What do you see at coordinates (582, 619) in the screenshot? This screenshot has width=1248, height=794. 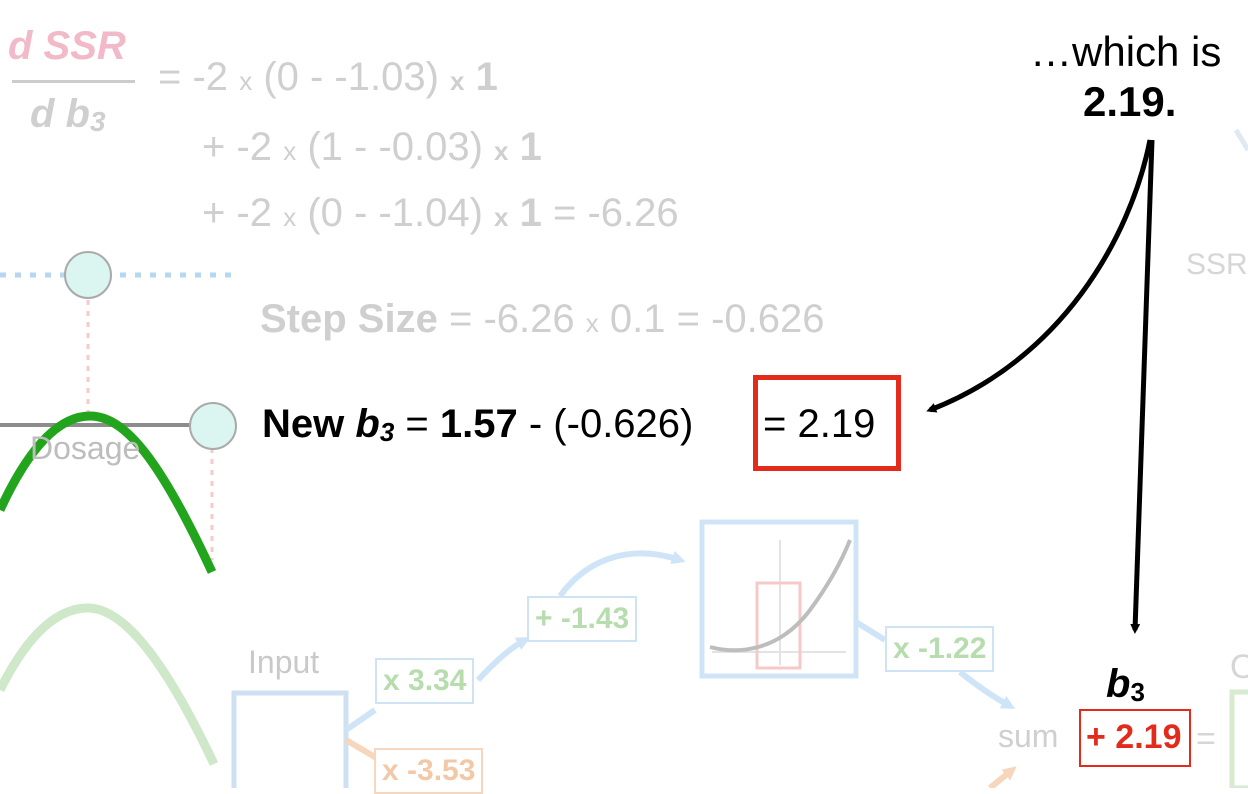 I see `bias-label-1: + -1.43` at bounding box center [582, 619].